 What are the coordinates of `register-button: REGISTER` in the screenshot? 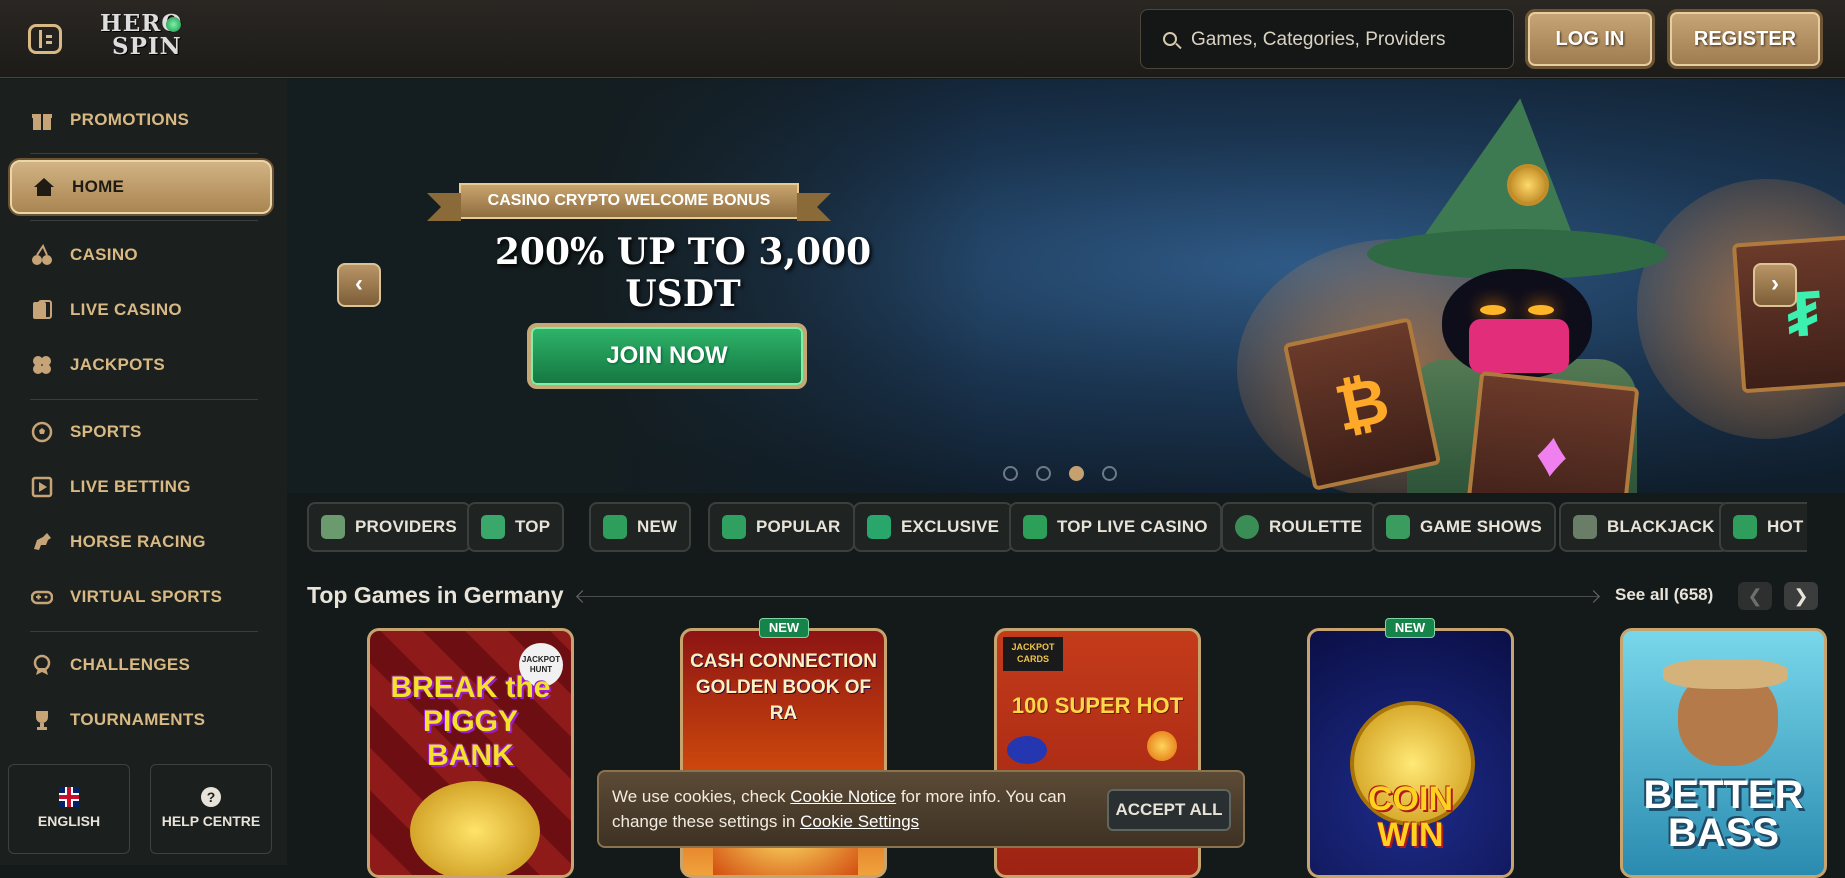 It's located at (1745, 39).